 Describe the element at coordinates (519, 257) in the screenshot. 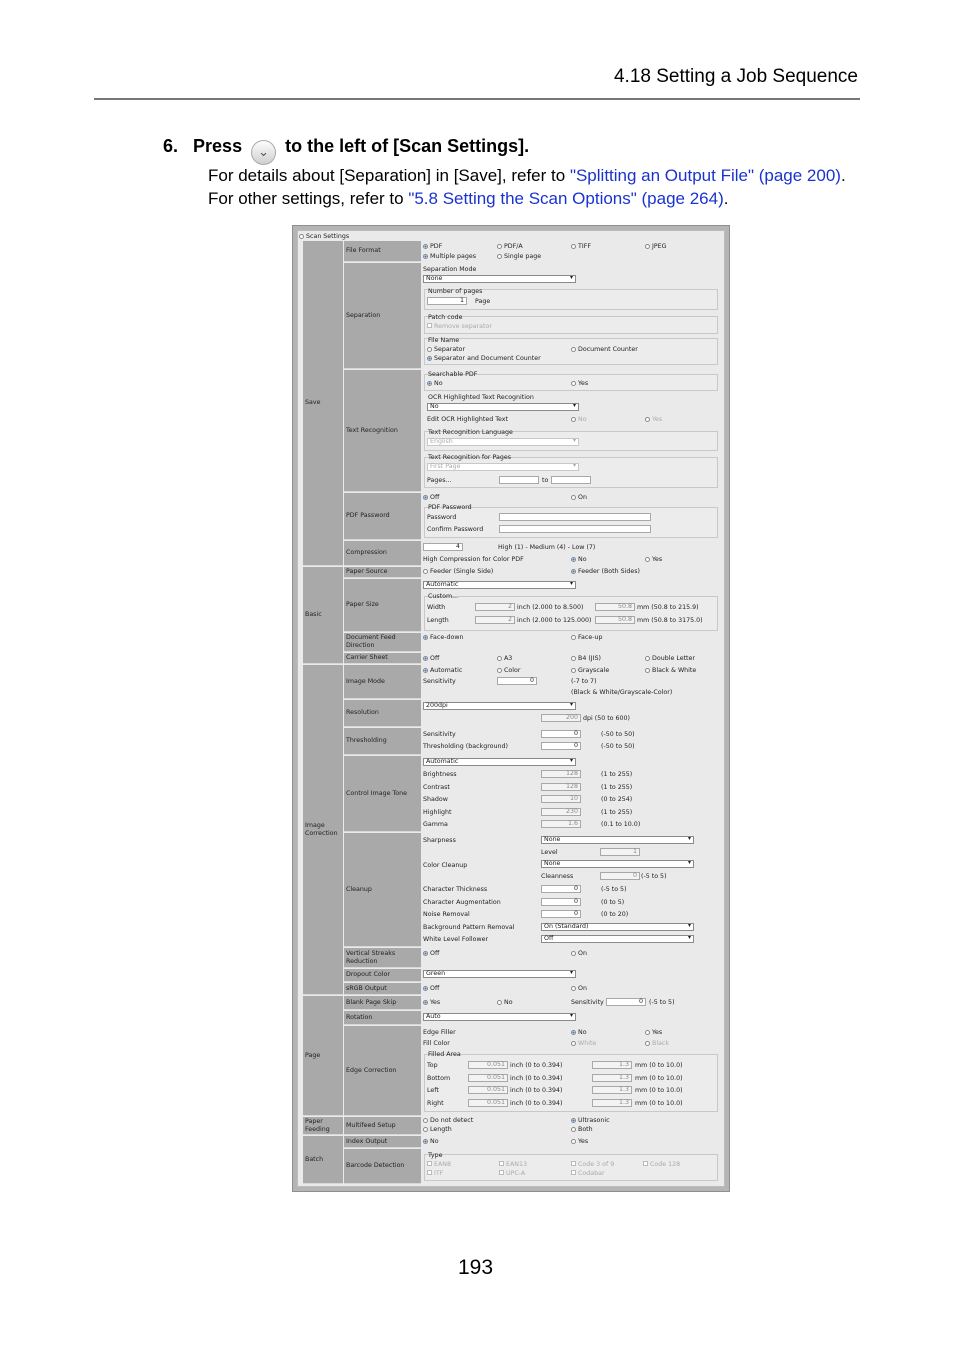

I see `radio-single-page: Single page` at that location.